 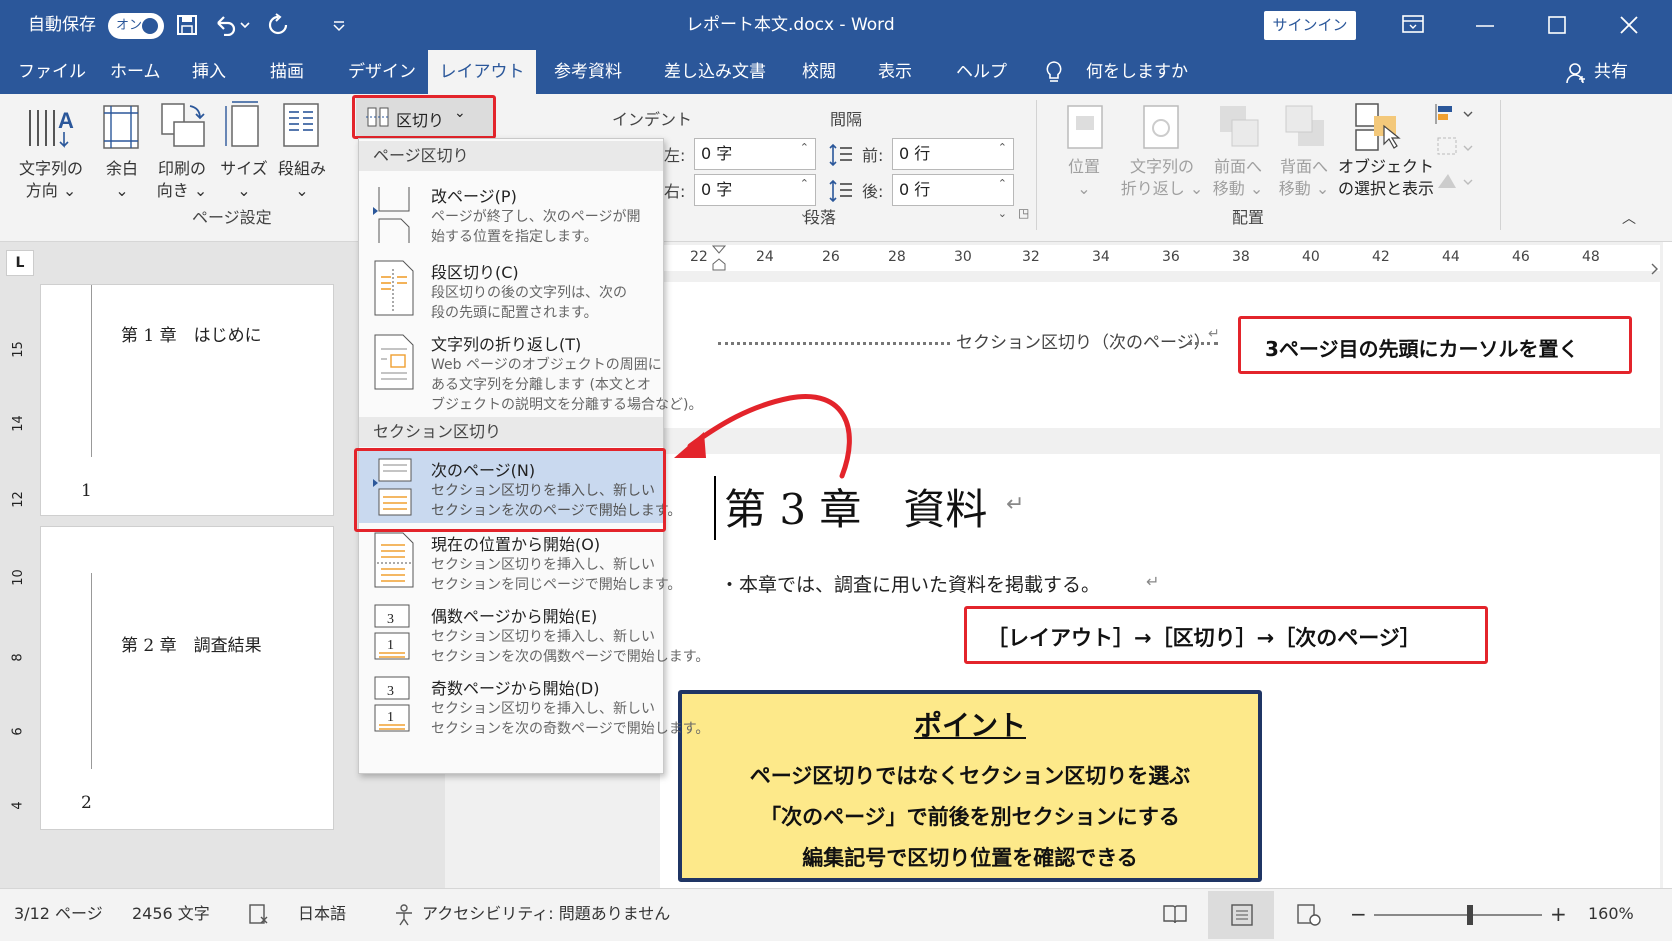 I want to click on share-button: 共有, so click(x=1611, y=72).